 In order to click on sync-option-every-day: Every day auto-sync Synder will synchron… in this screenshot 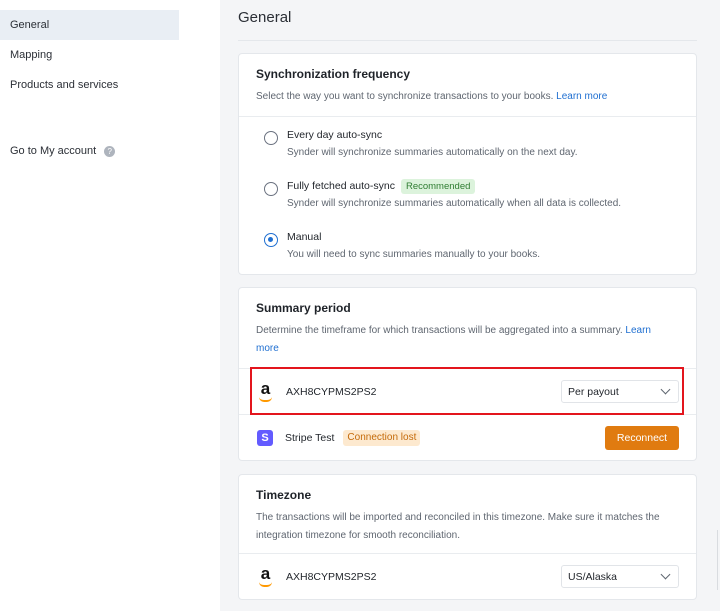, I will do `click(467, 144)`.